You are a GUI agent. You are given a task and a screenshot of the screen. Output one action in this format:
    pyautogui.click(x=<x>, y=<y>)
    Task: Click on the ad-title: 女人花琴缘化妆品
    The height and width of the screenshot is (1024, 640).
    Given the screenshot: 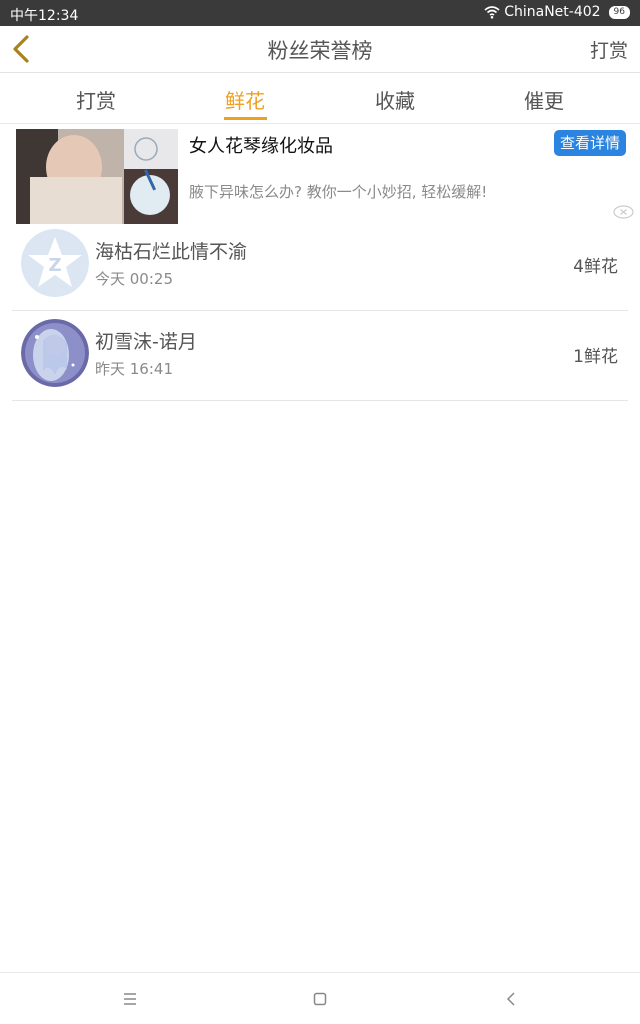 What is the action you would take?
    pyautogui.click(x=261, y=146)
    